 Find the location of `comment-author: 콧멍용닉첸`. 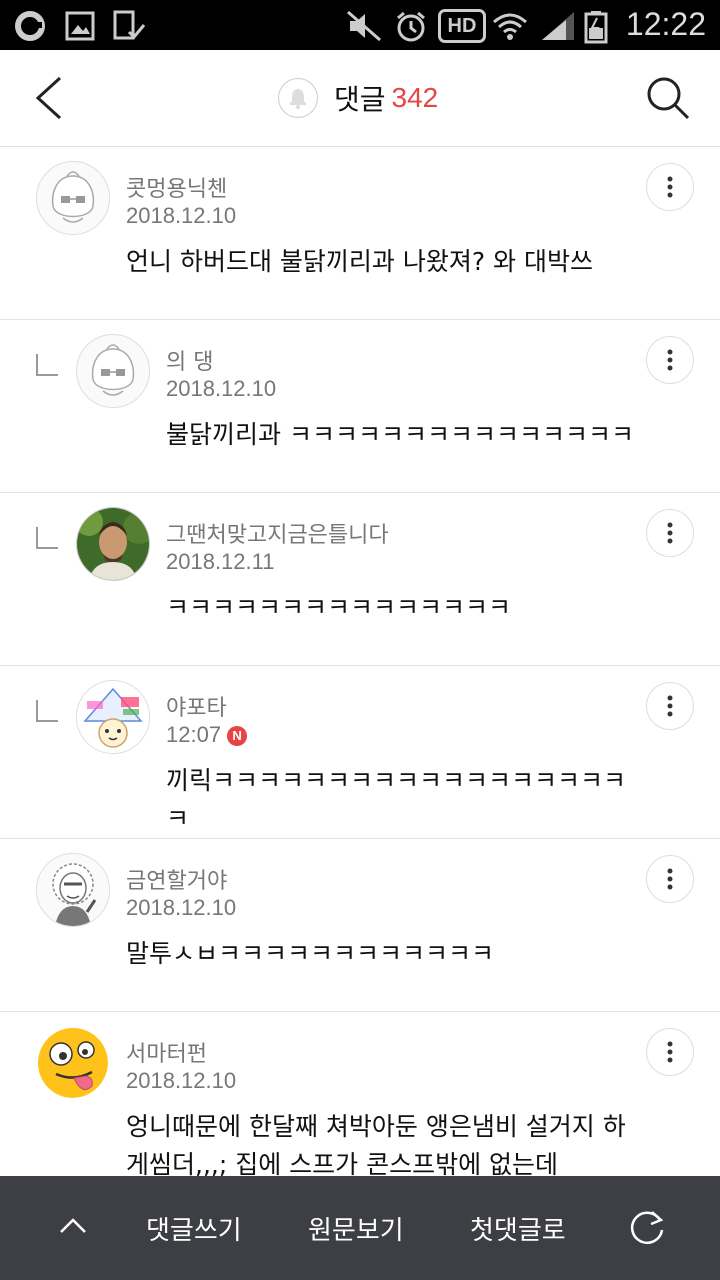

comment-author: 콧멍용닉첸 is located at coordinates (176, 187).